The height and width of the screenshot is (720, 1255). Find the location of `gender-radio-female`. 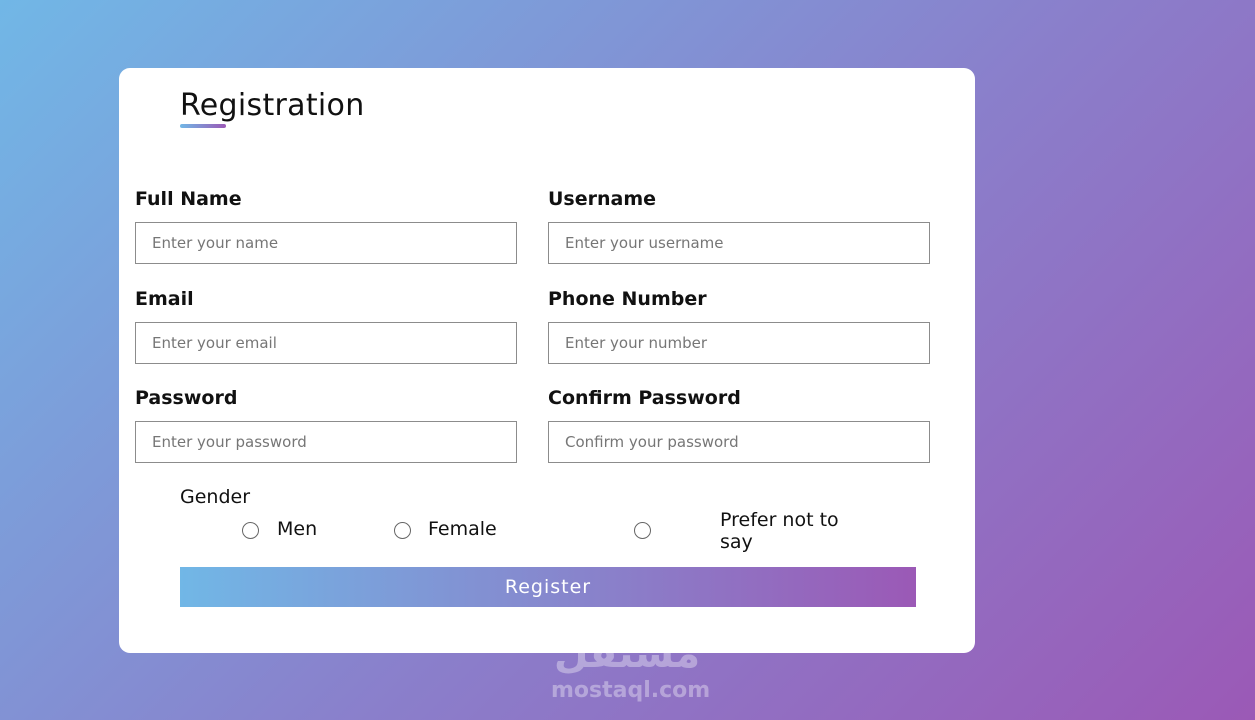

gender-radio-female is located at coordinates (402, 530).